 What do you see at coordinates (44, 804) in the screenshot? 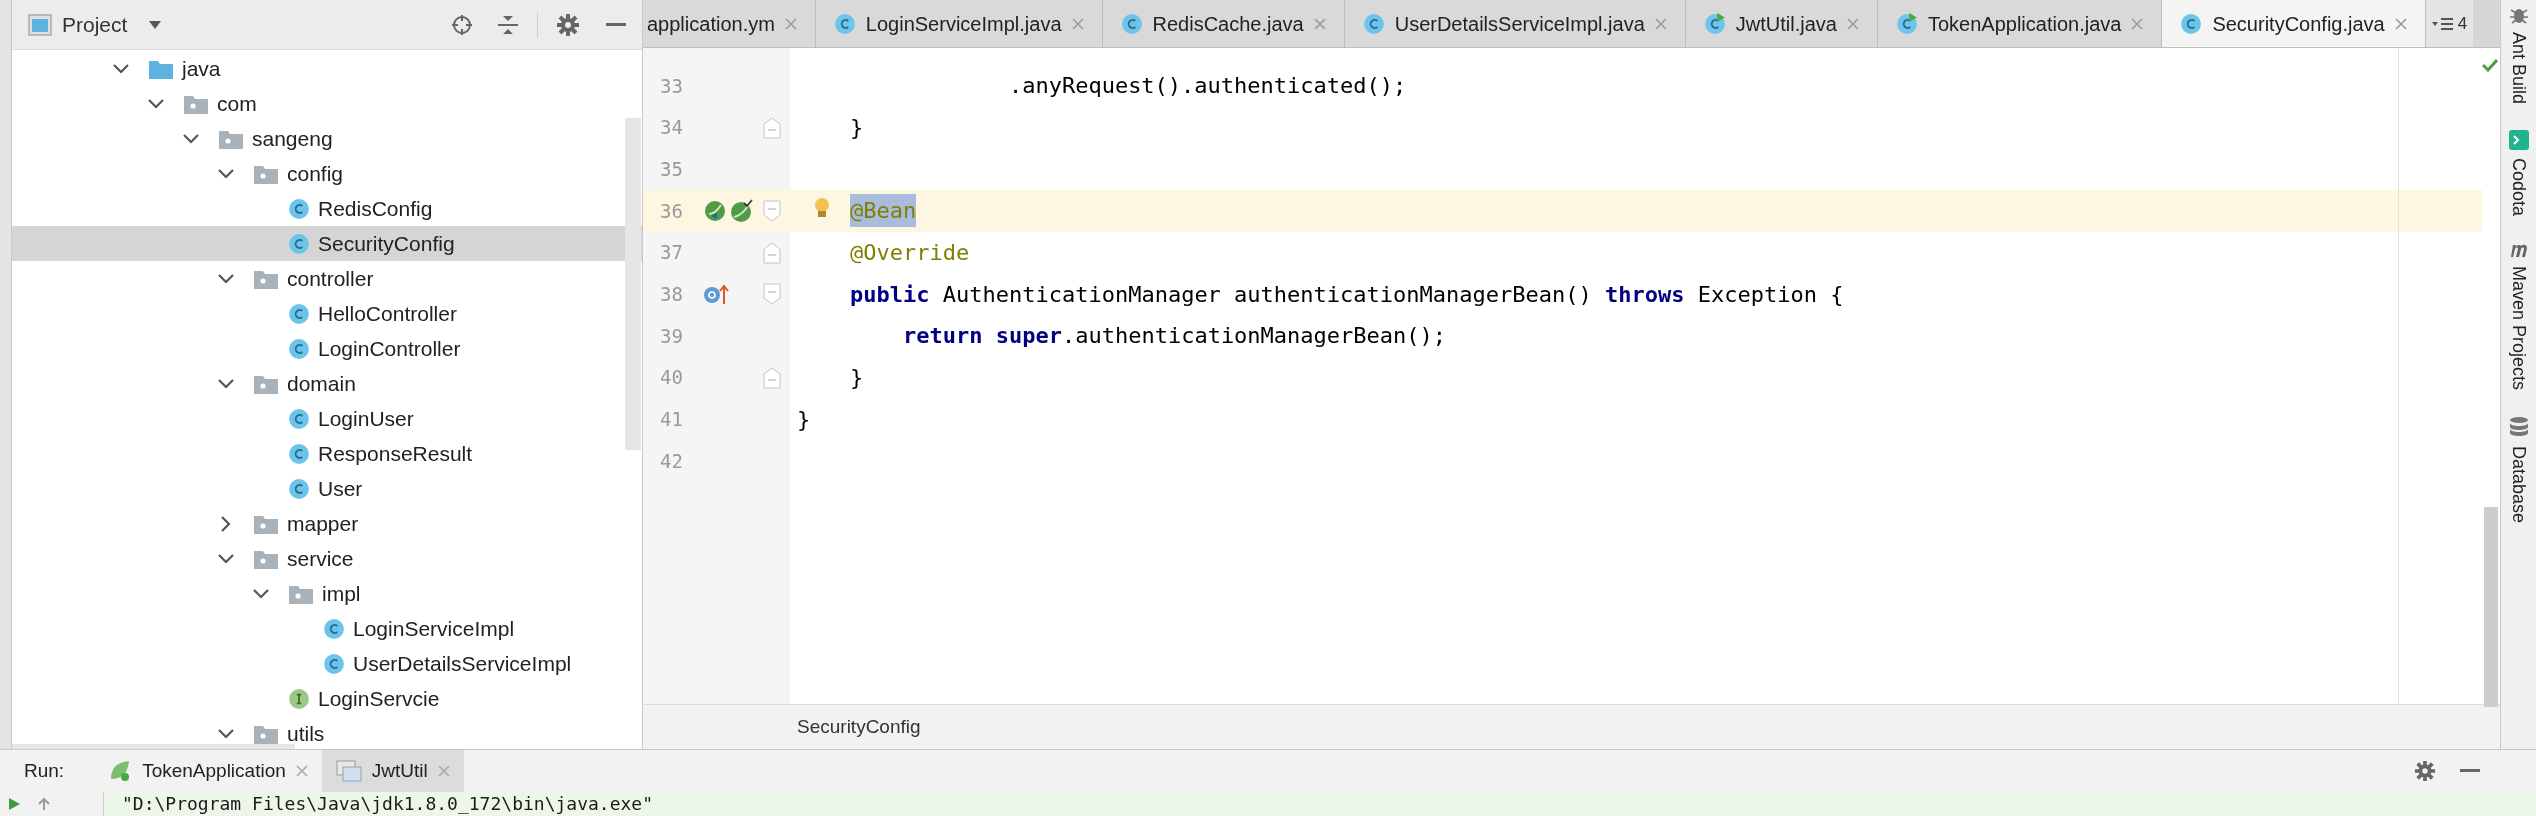
I see `up-arrow-icon` at bounding box center [44, 804].